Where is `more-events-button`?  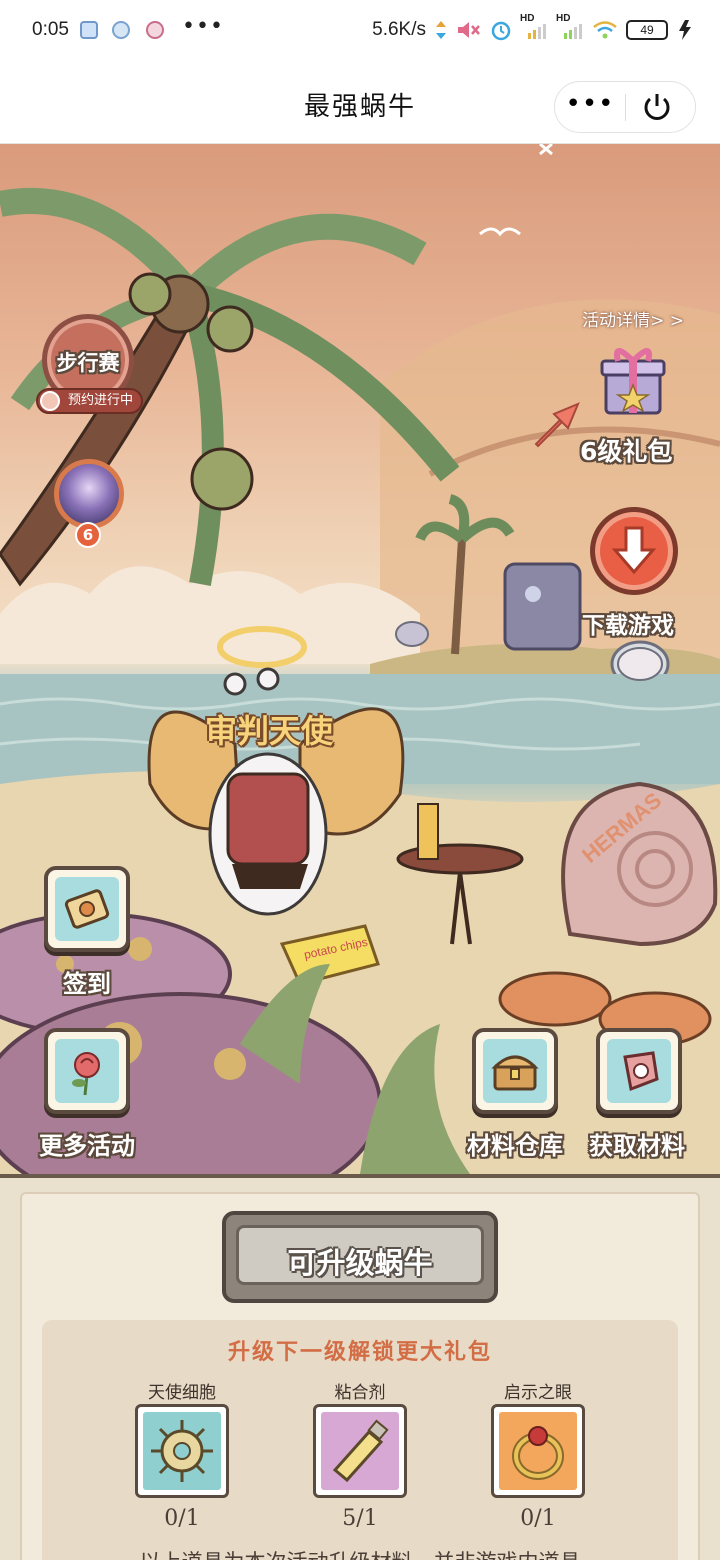 more-events-button is located at coordinates (87, 1071).